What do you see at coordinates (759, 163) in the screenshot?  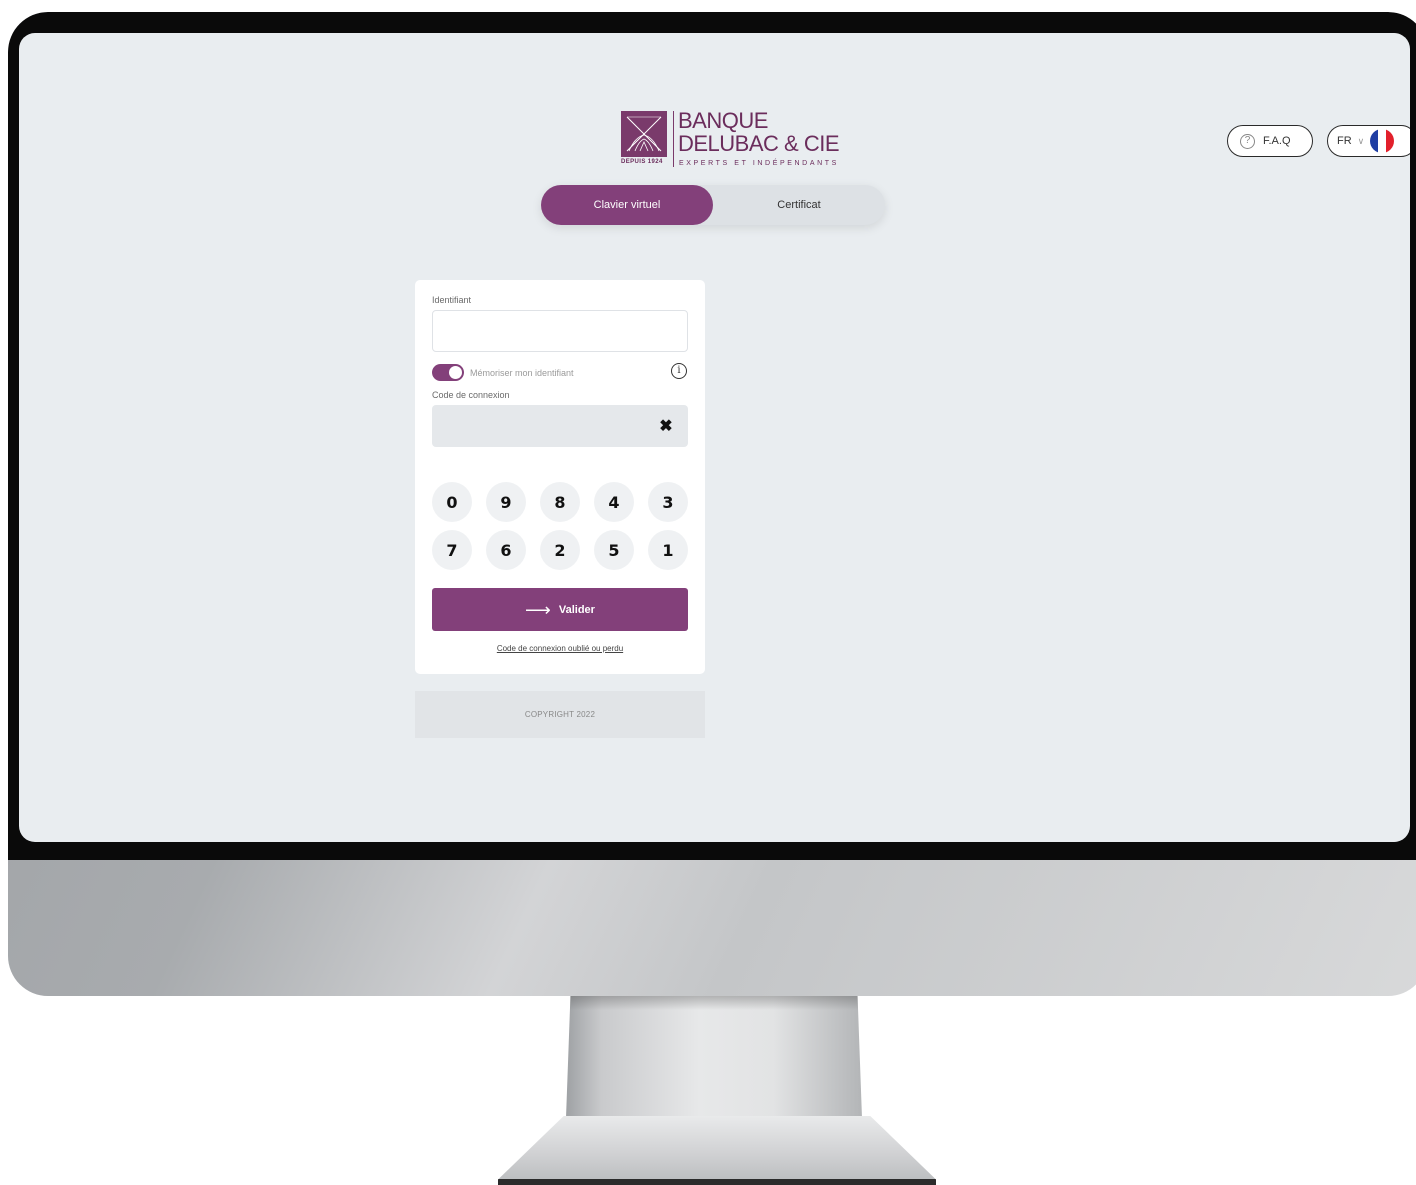 I see `logo-tagline: EXPERTS ET INDÉPENDANTS` at bounding box center [759, 163].